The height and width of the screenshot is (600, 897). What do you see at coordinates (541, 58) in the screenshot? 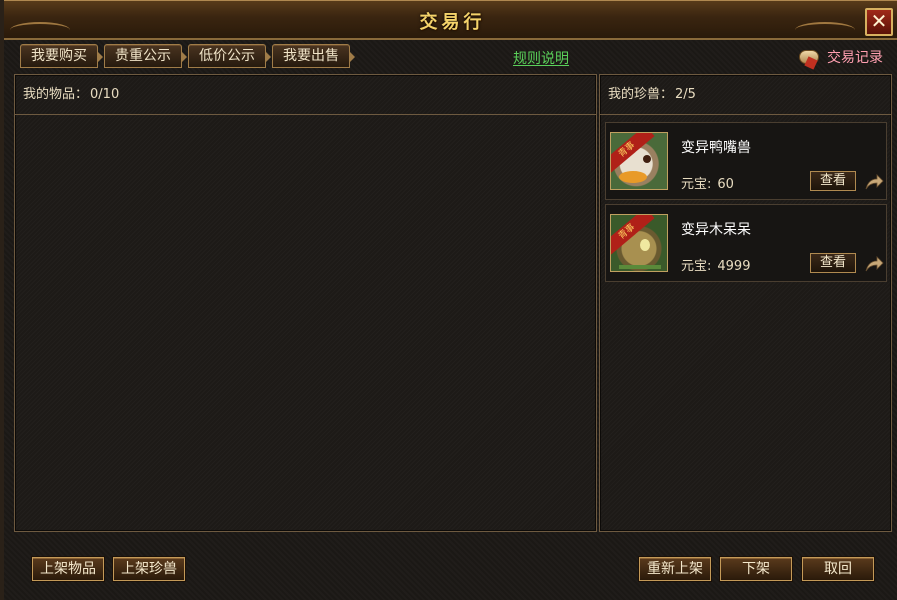
I see `rules-link: 规则说明` at bounding box center [541, 58].